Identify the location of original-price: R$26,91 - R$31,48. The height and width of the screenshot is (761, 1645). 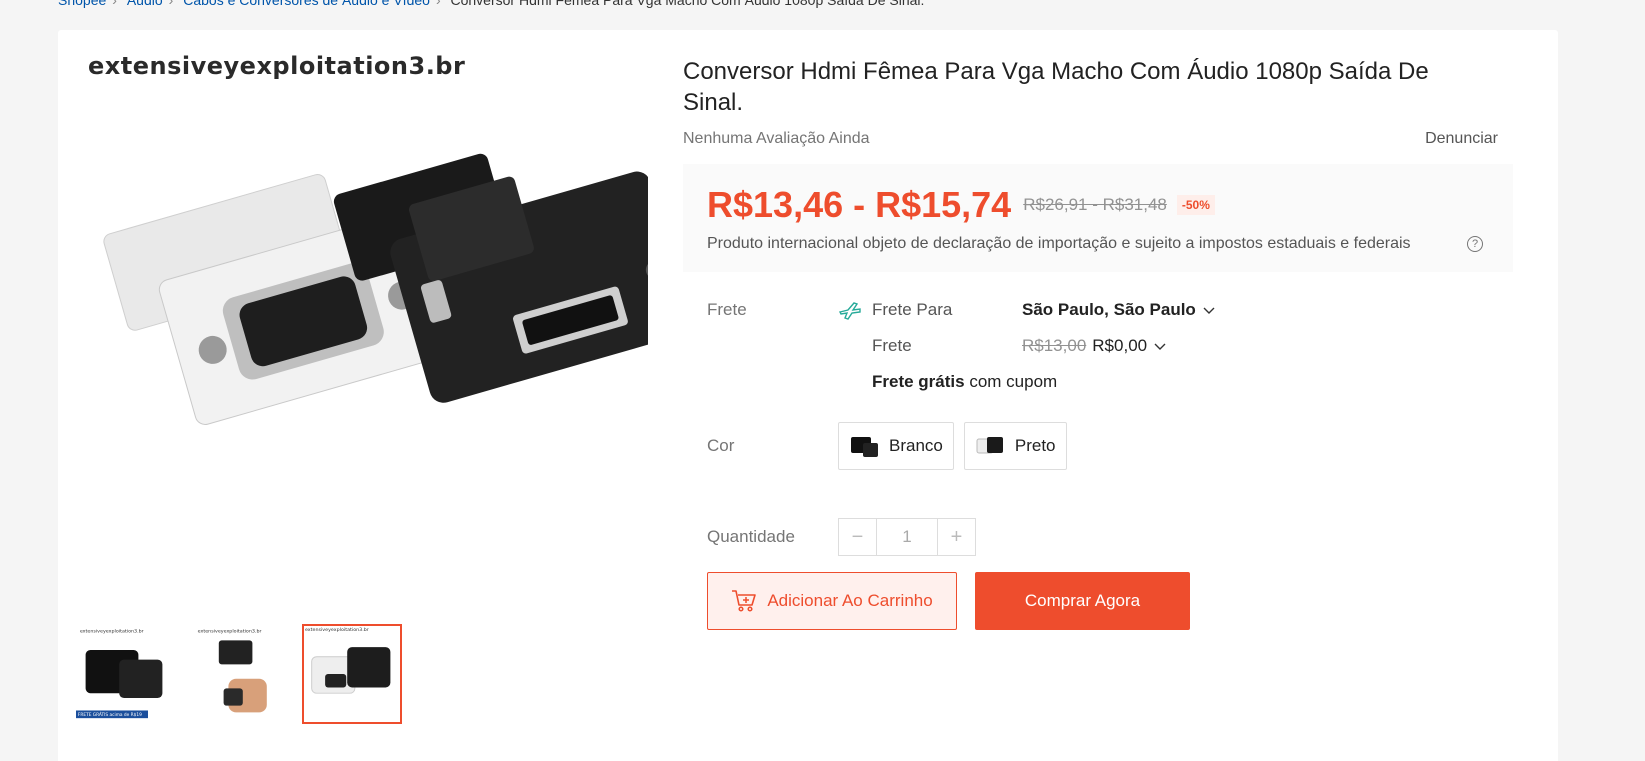
(1095, 204).